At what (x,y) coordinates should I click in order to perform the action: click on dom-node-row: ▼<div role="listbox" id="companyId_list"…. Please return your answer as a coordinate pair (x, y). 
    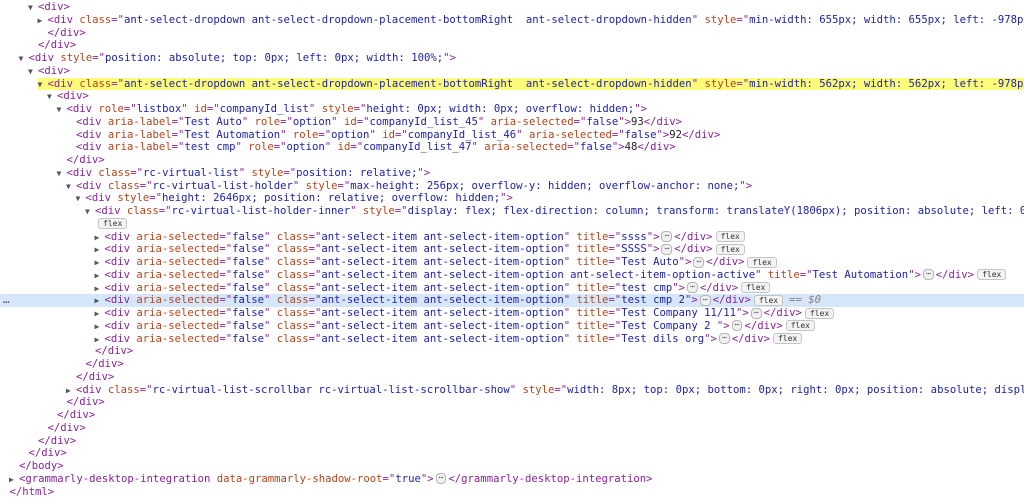
    Looking at the image, I should click on (512, 109).